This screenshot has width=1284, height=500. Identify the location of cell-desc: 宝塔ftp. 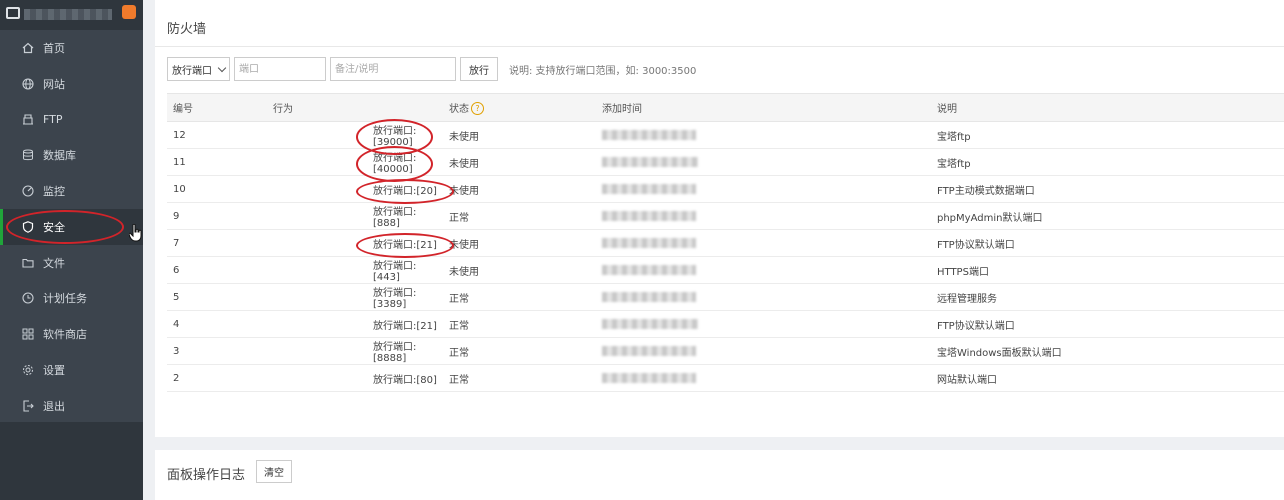
(1107, 135).